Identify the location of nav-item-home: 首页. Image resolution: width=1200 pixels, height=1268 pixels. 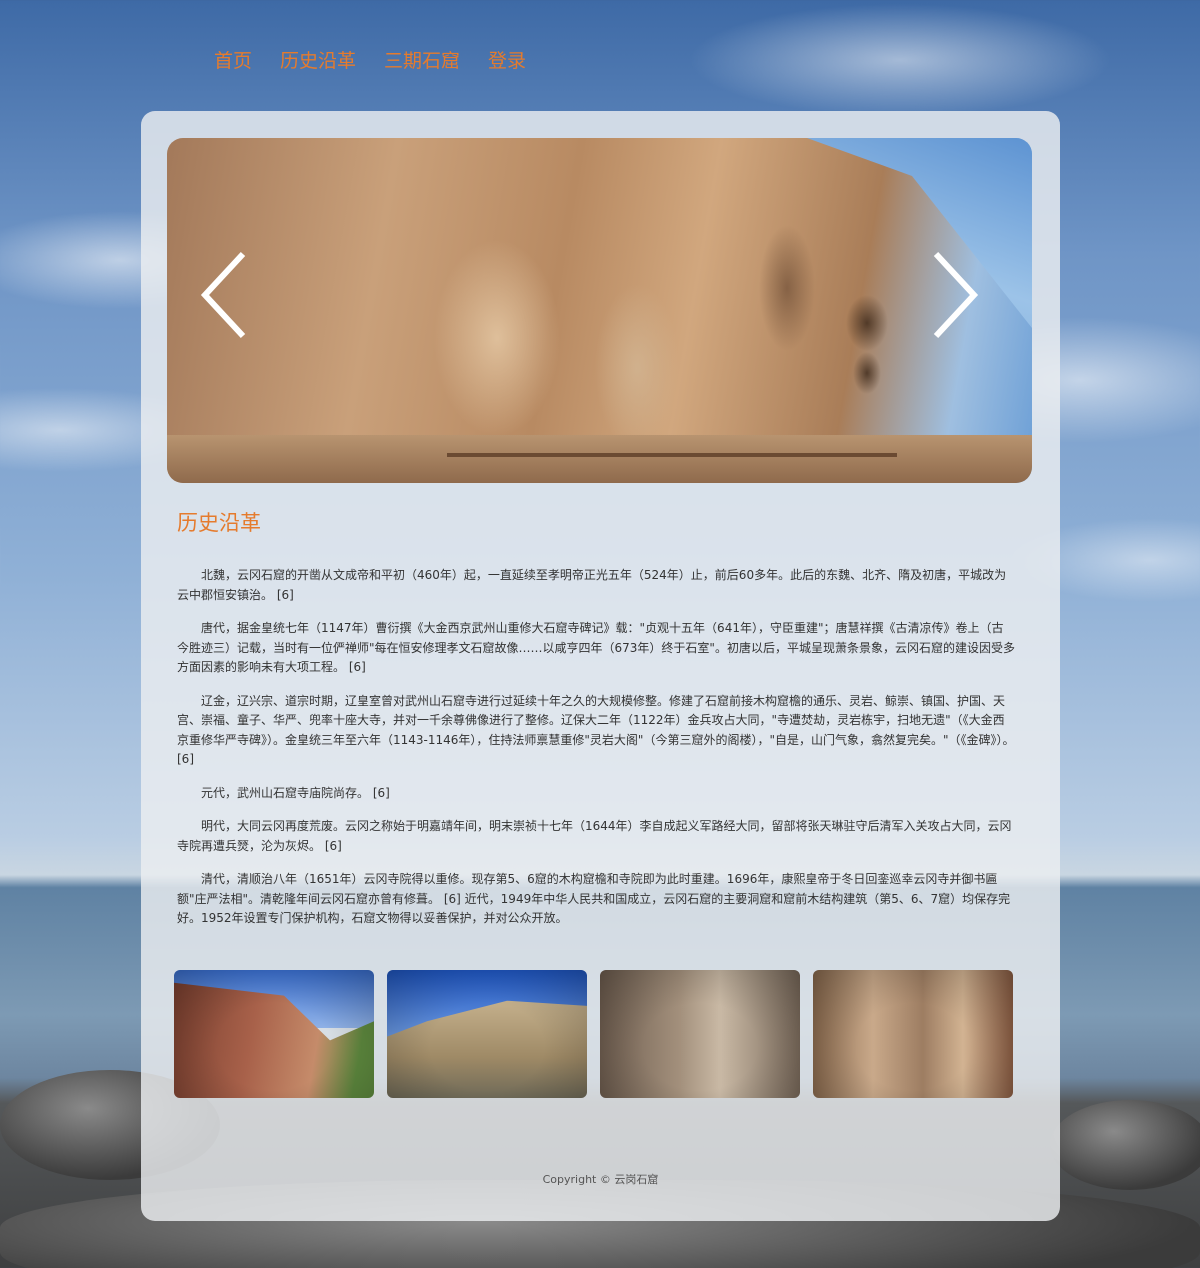
(233, 59).